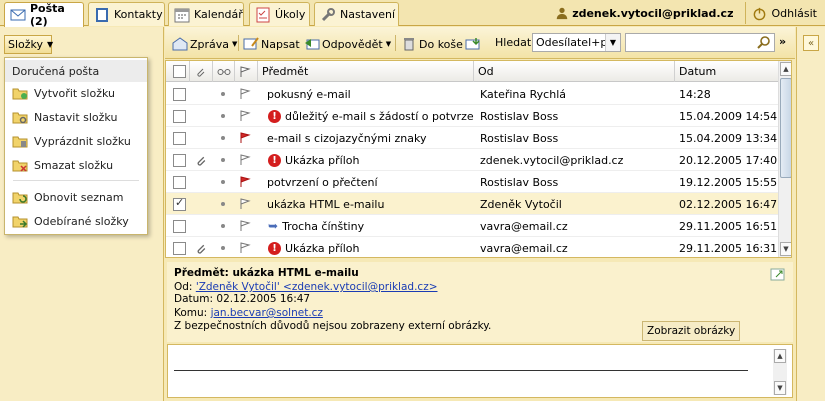 This screenshot has width=825, height=401. I want to click on menu-item-subscribed-folders: Odebírané složky, so click(76, 221).